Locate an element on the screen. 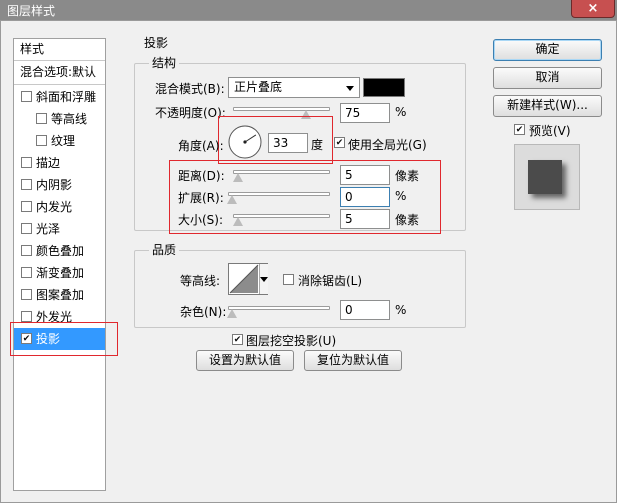 The width and height of the screenshot is (617, 503). style-list-item: 内阴影 is located at coordinates (59, 185).